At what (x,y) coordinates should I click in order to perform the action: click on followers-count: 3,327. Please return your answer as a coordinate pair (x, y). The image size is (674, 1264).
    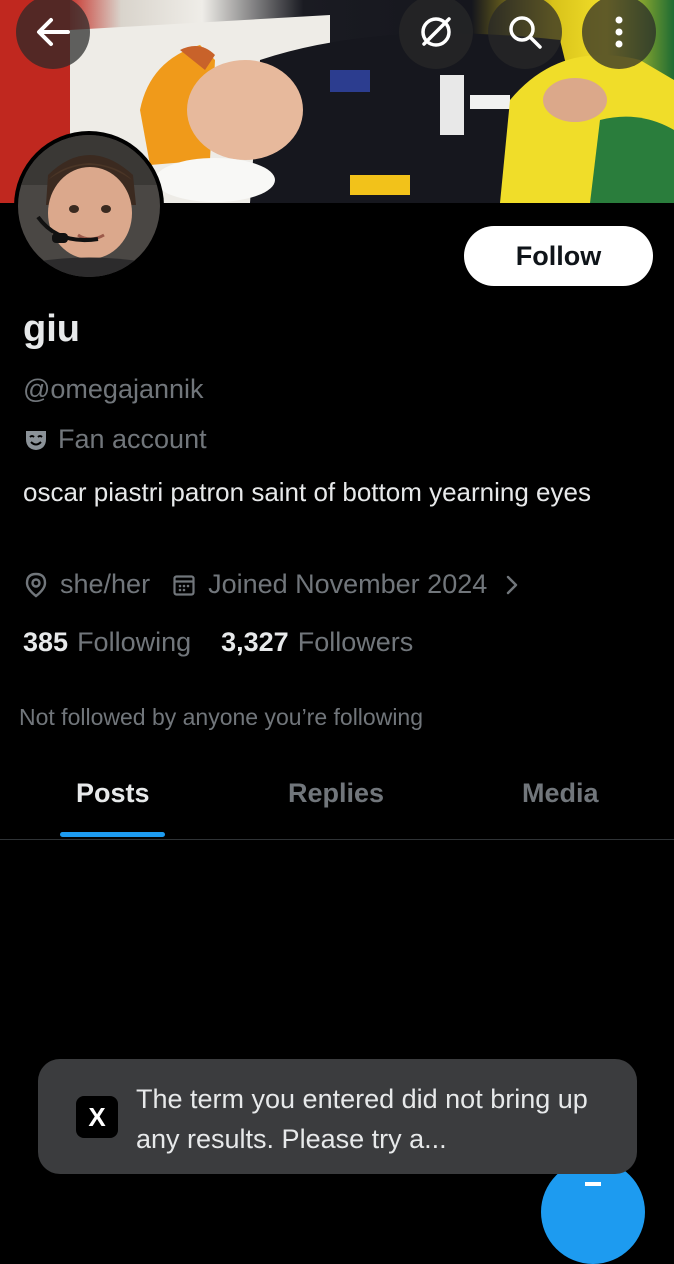
    Looking at the image, I should click on (255, 642).